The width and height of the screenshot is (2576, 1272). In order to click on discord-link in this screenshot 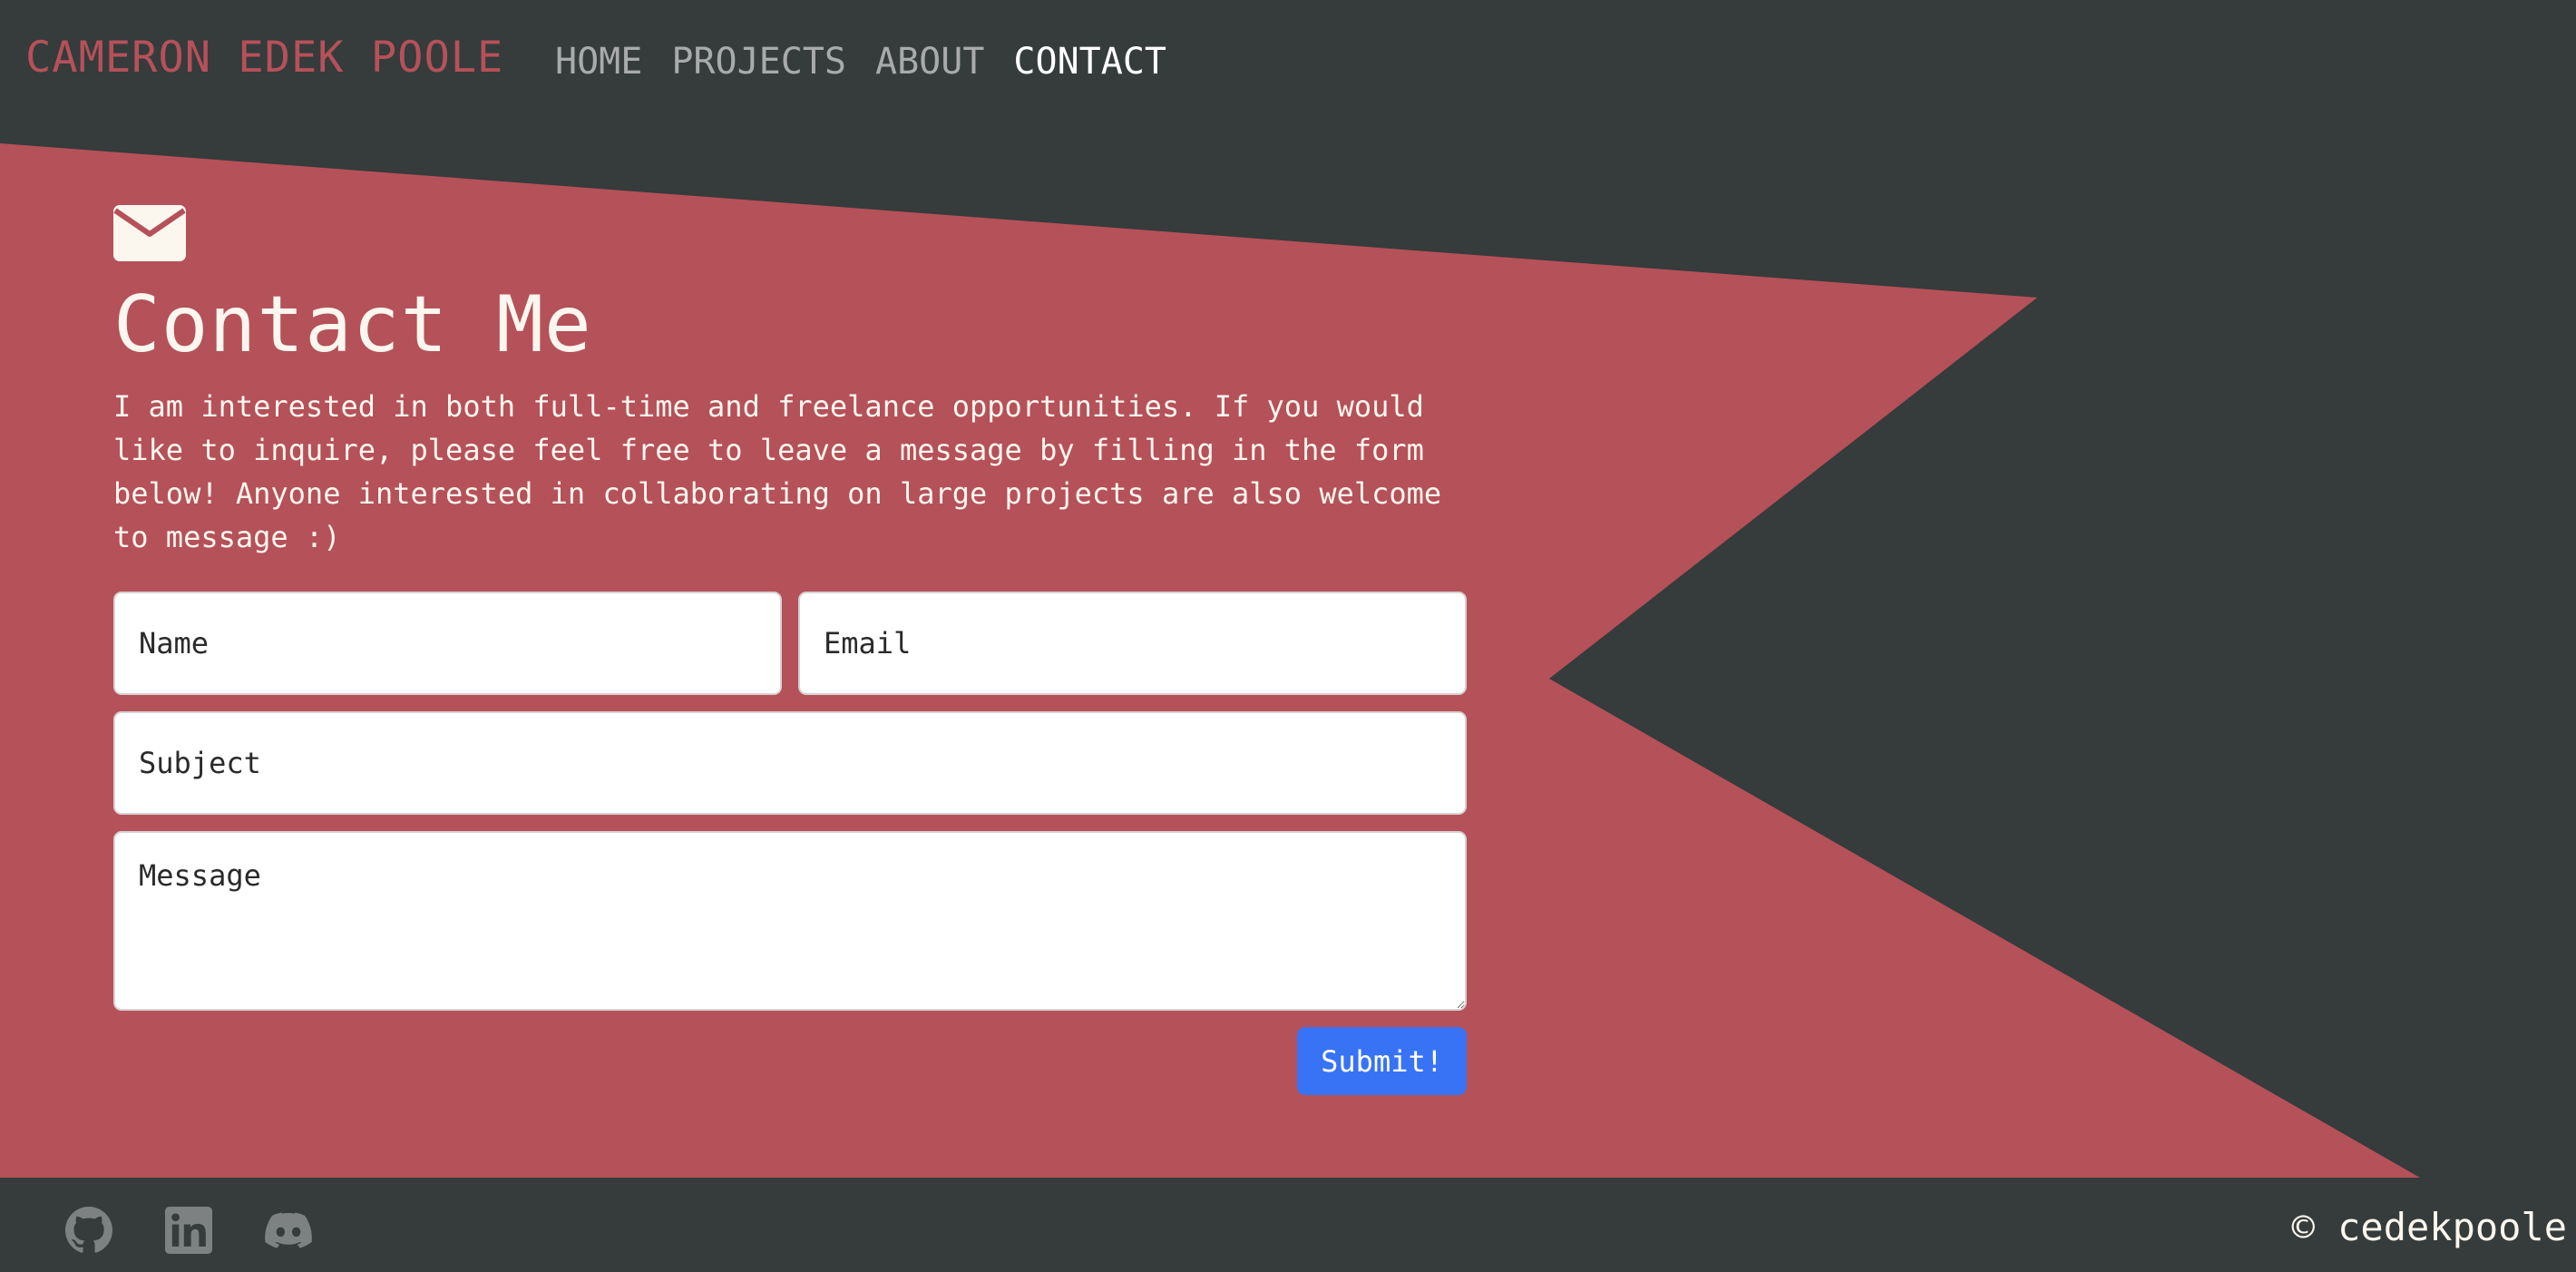, I will do `click(288, 1230)`.